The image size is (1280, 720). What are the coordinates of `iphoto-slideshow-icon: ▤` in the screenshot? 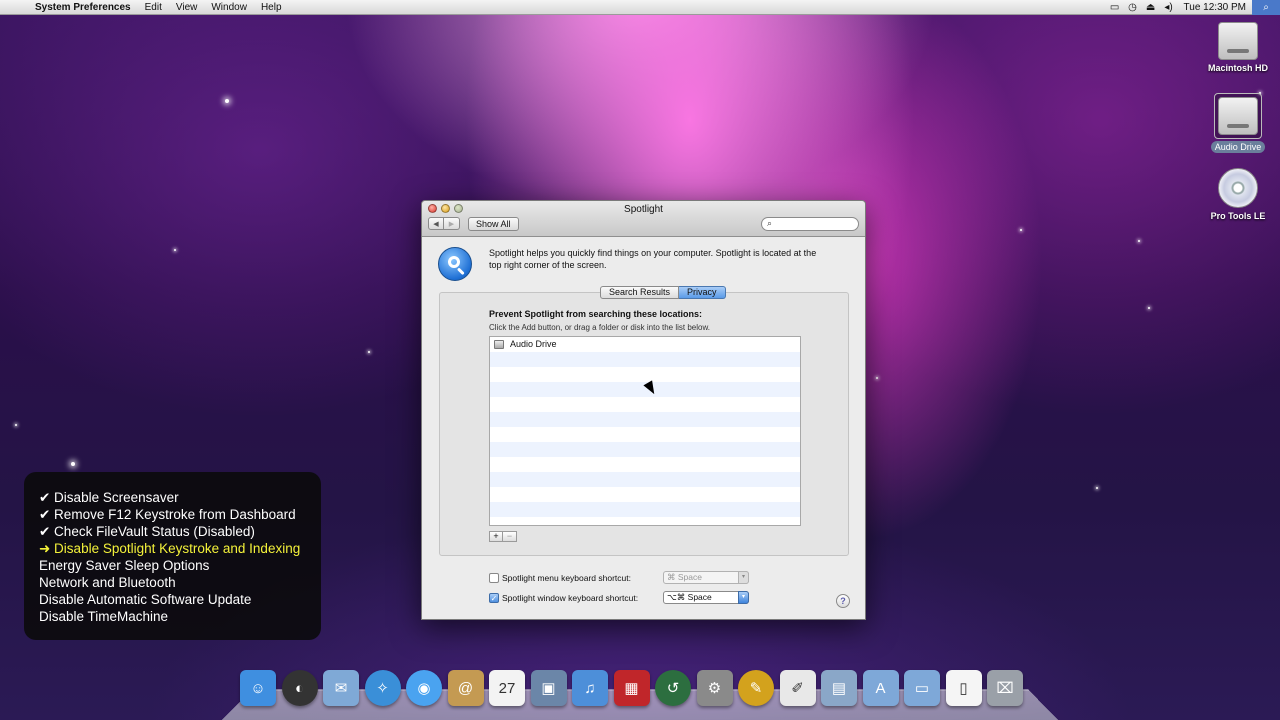 It's located at (839, 688).